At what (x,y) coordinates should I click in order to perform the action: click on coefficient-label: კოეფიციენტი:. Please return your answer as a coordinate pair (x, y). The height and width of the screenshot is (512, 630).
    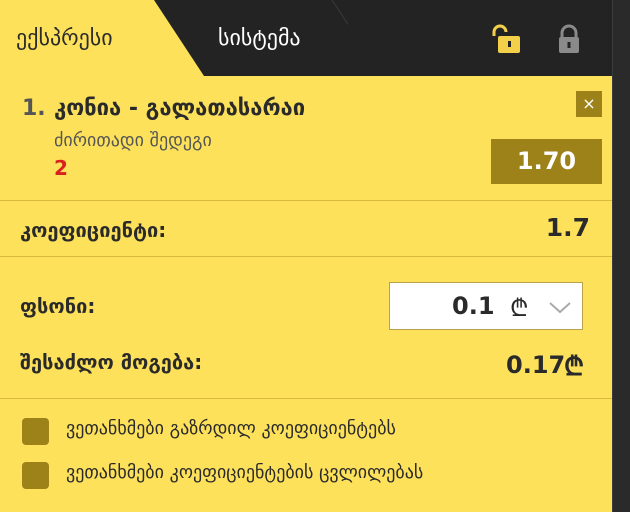
    Looking at the image, I should click on (93, 230).